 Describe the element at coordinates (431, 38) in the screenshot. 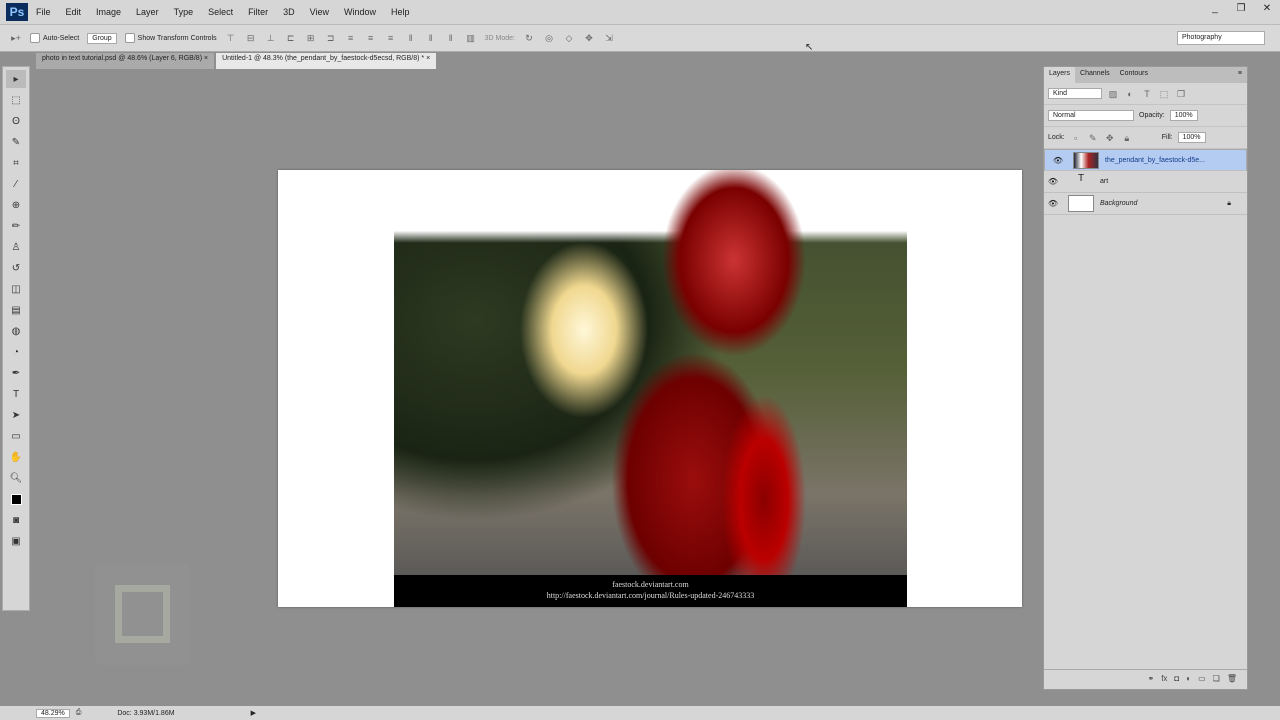

I see `distribute-hcenter-icon: ‖` at that location.